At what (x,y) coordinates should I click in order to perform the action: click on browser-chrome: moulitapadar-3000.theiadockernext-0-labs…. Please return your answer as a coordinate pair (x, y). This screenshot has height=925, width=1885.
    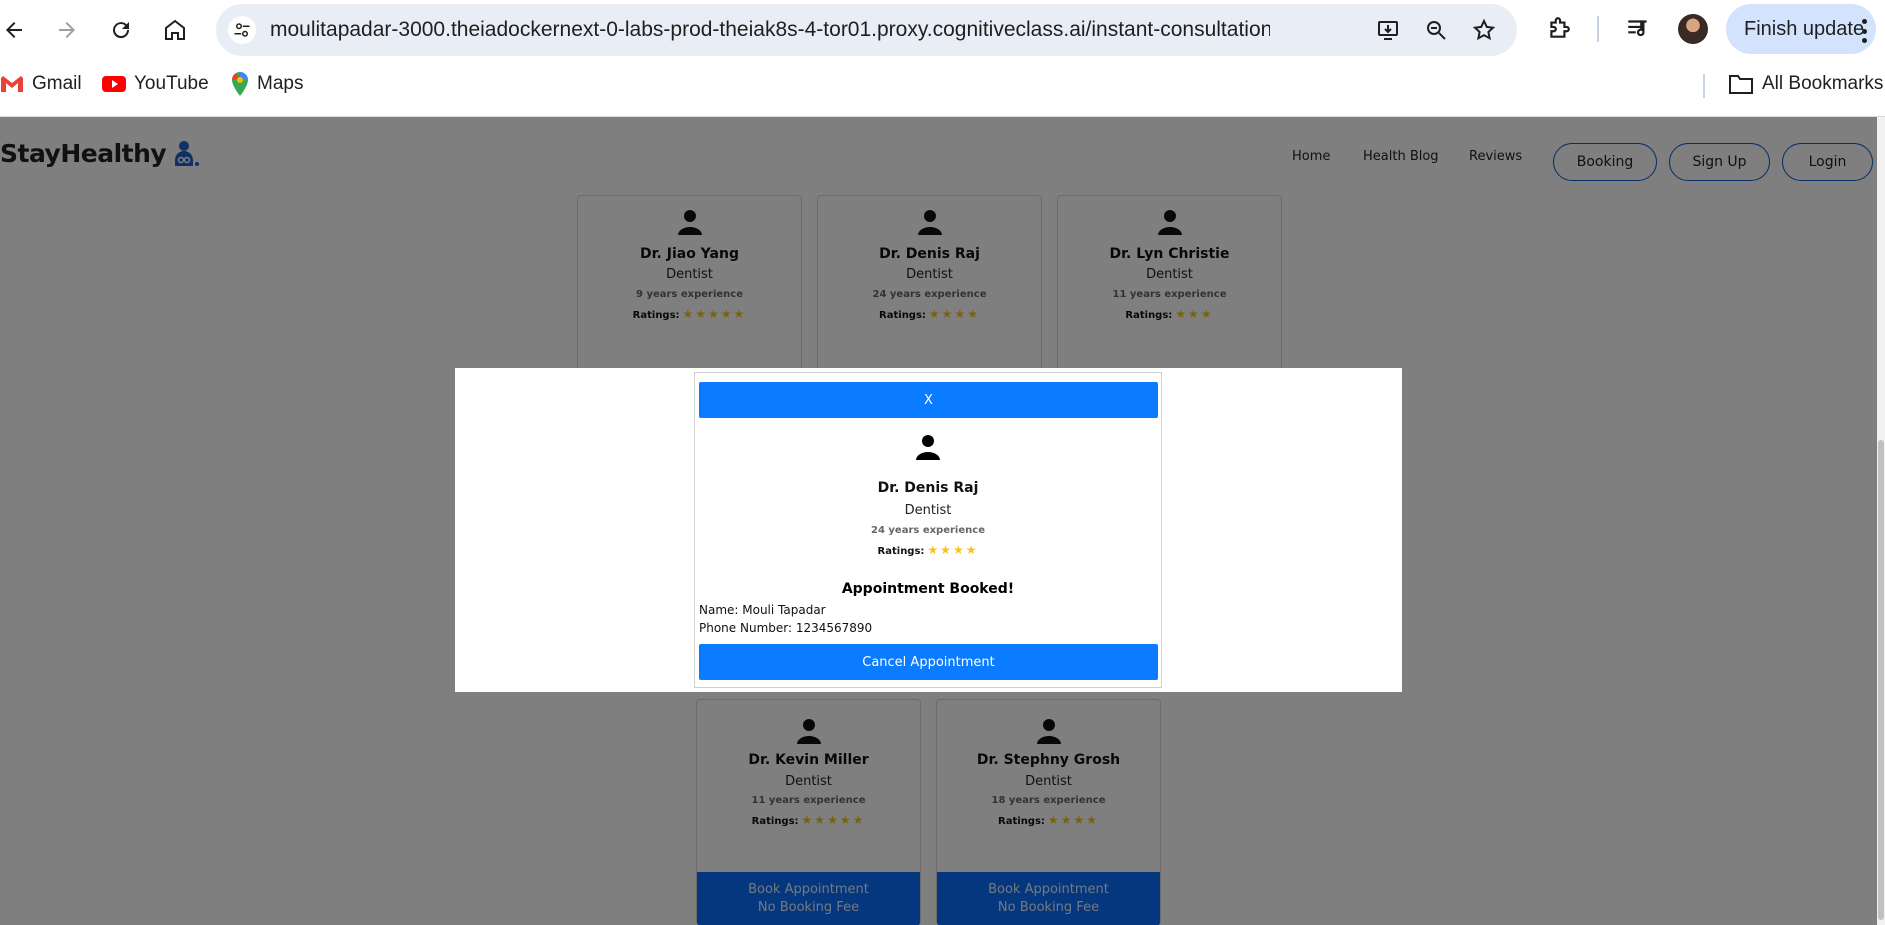
    Looking at the image, I should click on (942, 58).